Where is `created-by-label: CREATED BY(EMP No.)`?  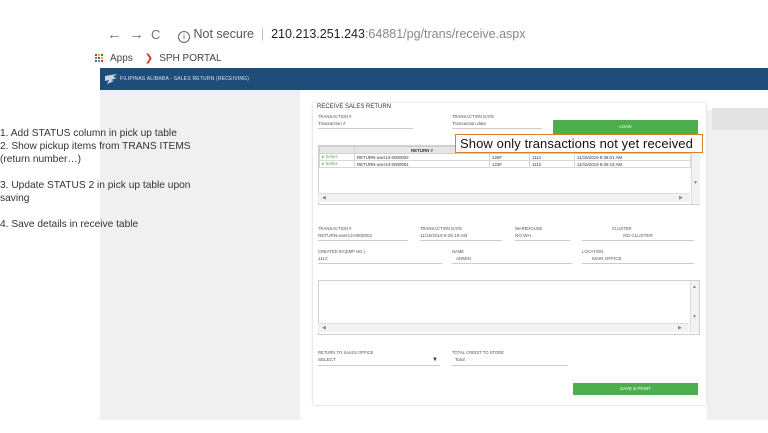 created-by-label: CREATED BY(EMP No.) is located at coordinates (341, 251).